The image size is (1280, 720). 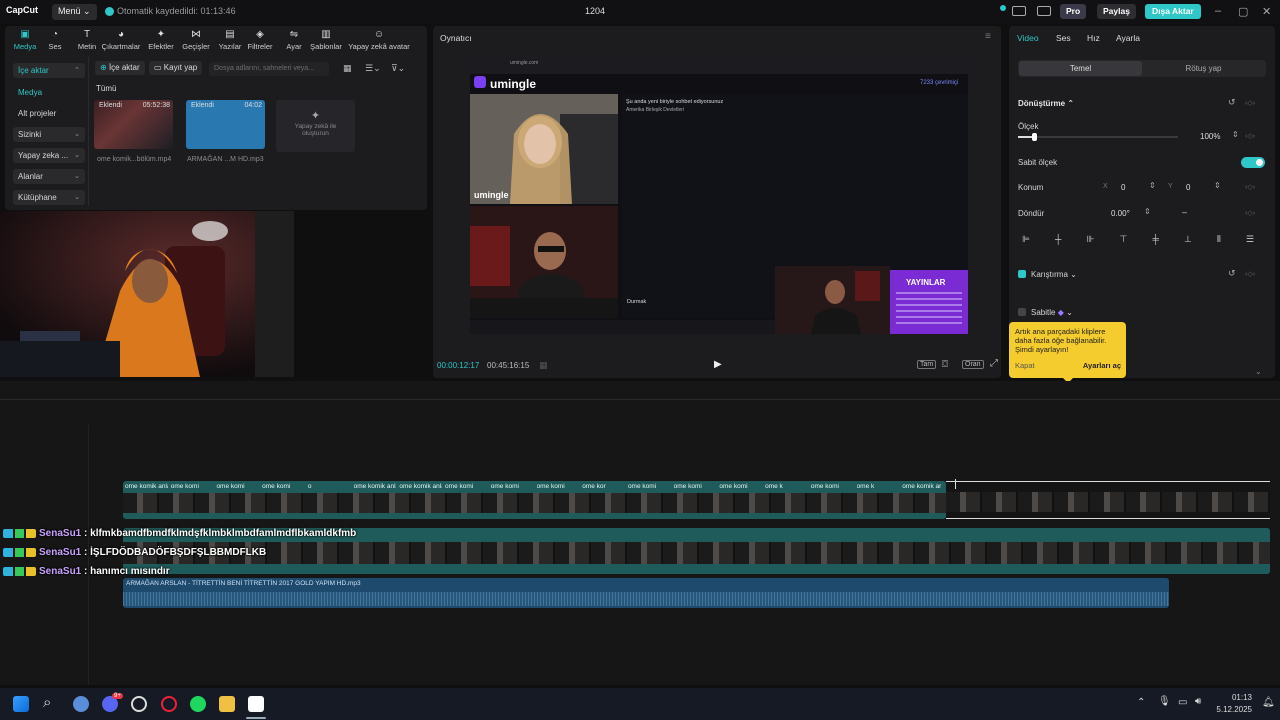 What do you see at coordinates (49, 155) in the screenshot?
I see `sidebar-item-ai: Yapay zeka ... ⌄` at bounding box center [49, 155].